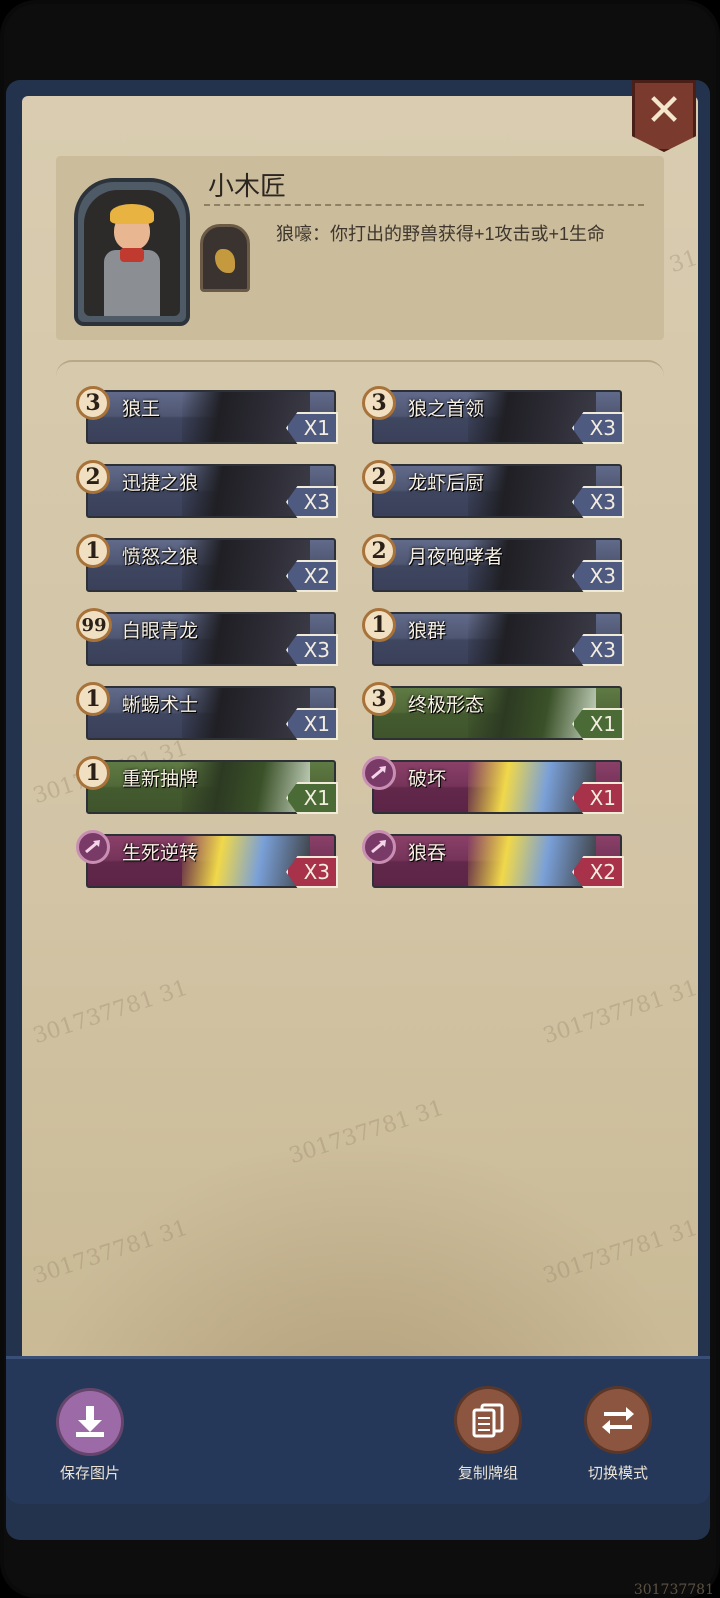 The height and width of the screenshot is (1598, 720). I want to click on deck-card: 愤怒之狼 1 X2, so click(207, 563).